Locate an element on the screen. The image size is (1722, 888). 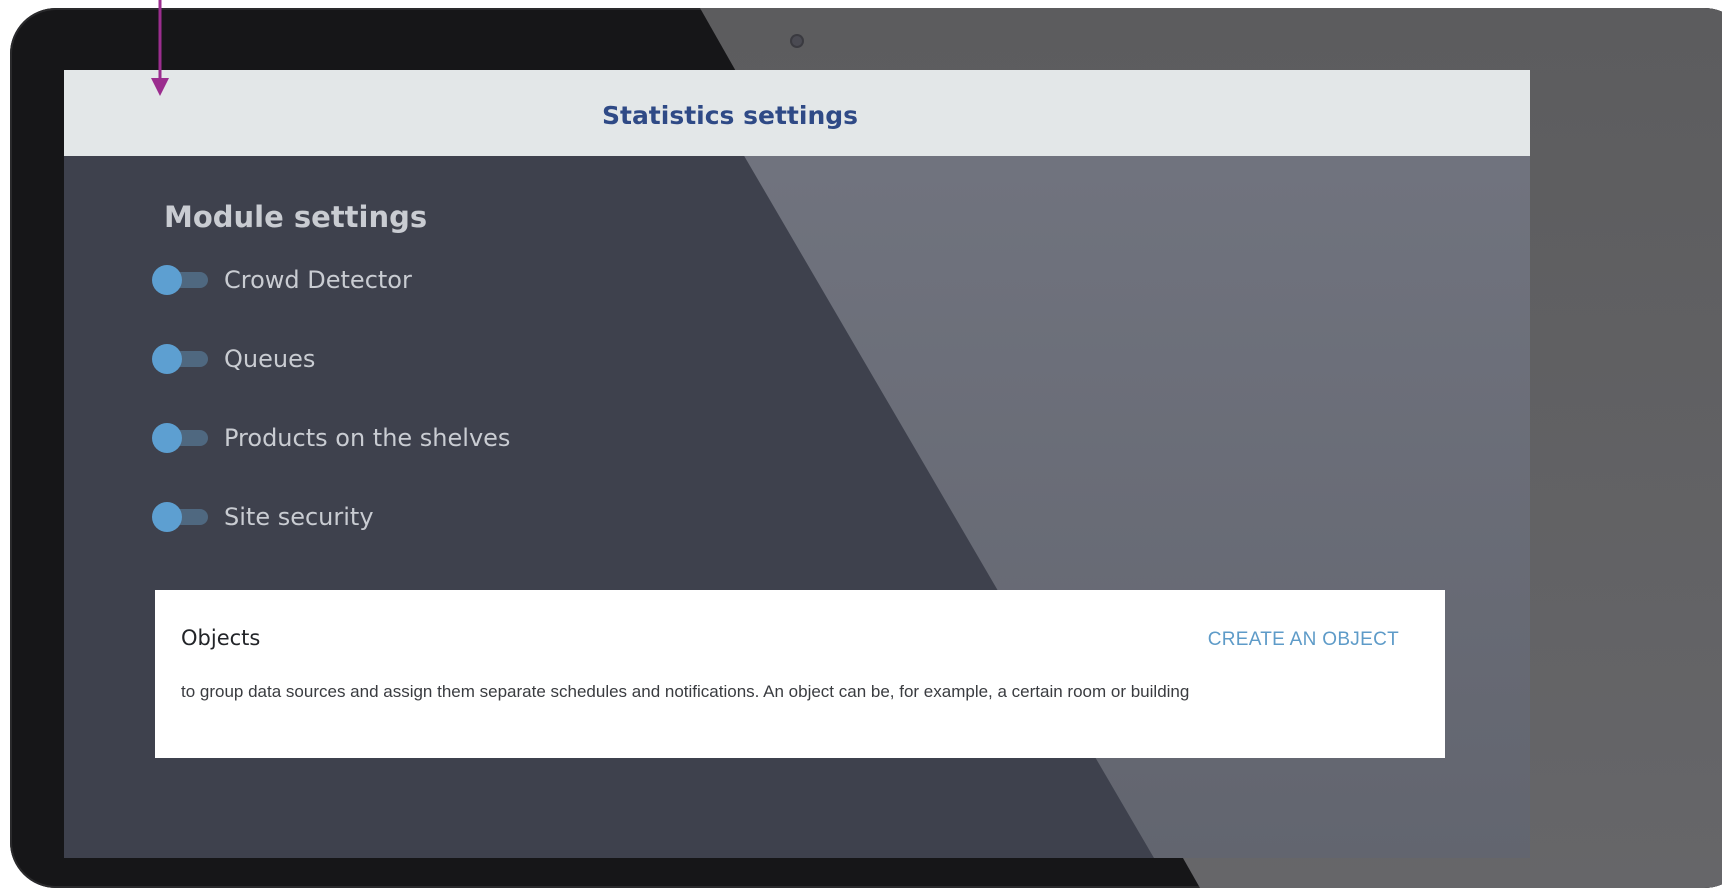
products-on-shelves-toggle is located at coordinates (180, 438).